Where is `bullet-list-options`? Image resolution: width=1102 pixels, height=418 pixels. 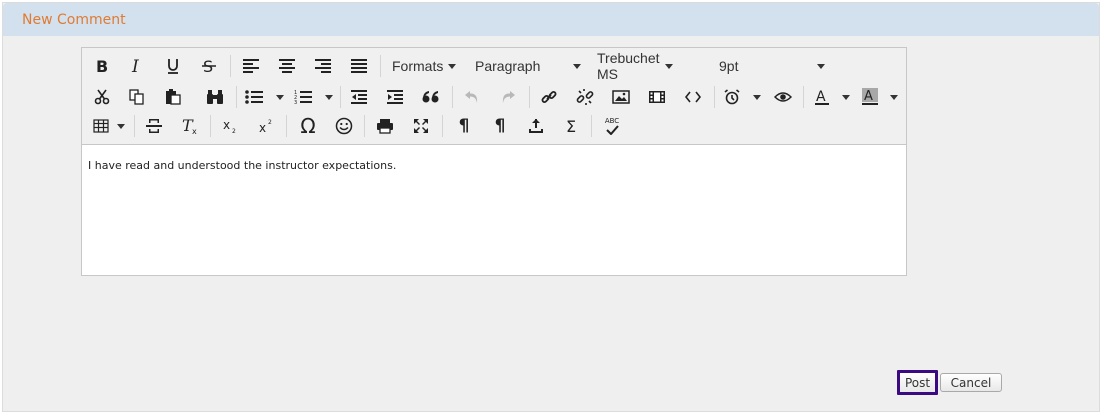
bullet-list-options is located at coordinates (277, 97).